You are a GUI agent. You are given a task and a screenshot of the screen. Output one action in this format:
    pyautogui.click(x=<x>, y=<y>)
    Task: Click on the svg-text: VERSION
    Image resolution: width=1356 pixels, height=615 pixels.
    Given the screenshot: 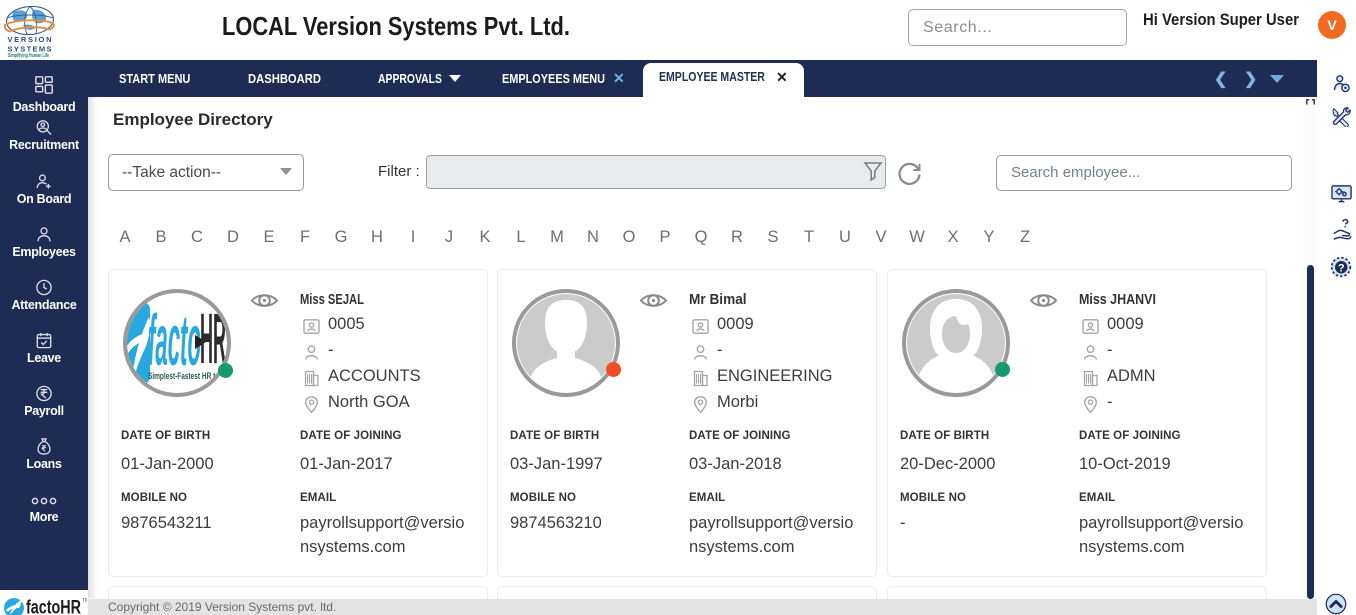 What is the action you would take?
    pyautogui.click(x=30, y=39)
    